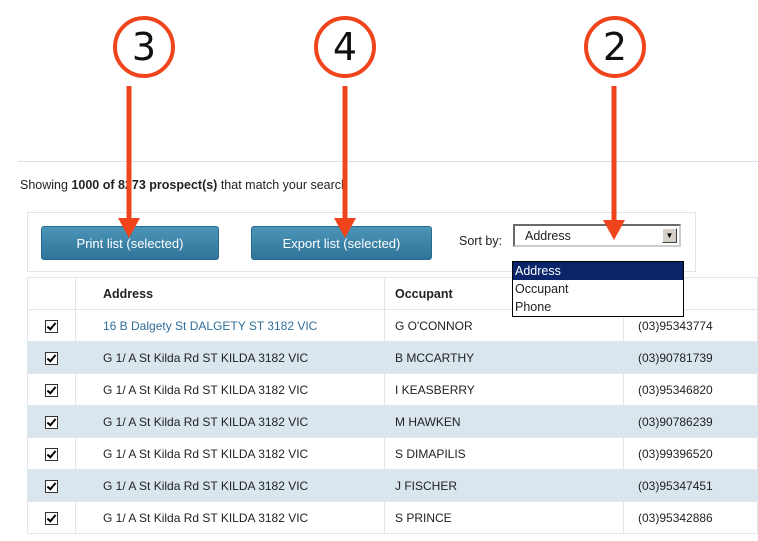  I want to click on annotation-number: 4, so click(345, 47).